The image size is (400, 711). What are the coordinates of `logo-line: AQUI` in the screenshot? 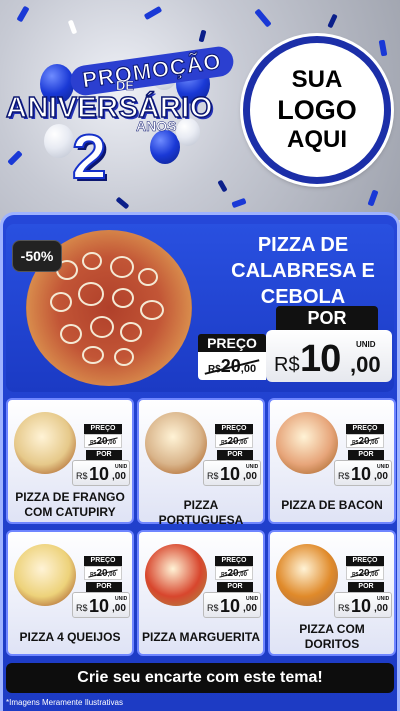 It's located at (317, 139).